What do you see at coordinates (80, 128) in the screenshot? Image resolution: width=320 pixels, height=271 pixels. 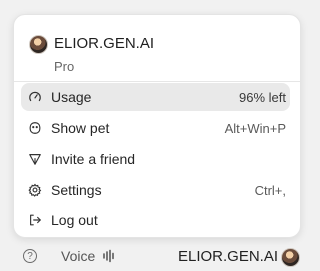 I see `menu-item-label: Show pet` at bounding box center [80, 128].